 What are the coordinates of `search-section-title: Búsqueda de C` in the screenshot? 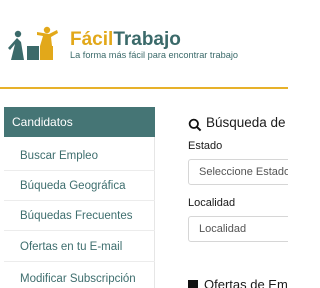 It's located at (238, 122).